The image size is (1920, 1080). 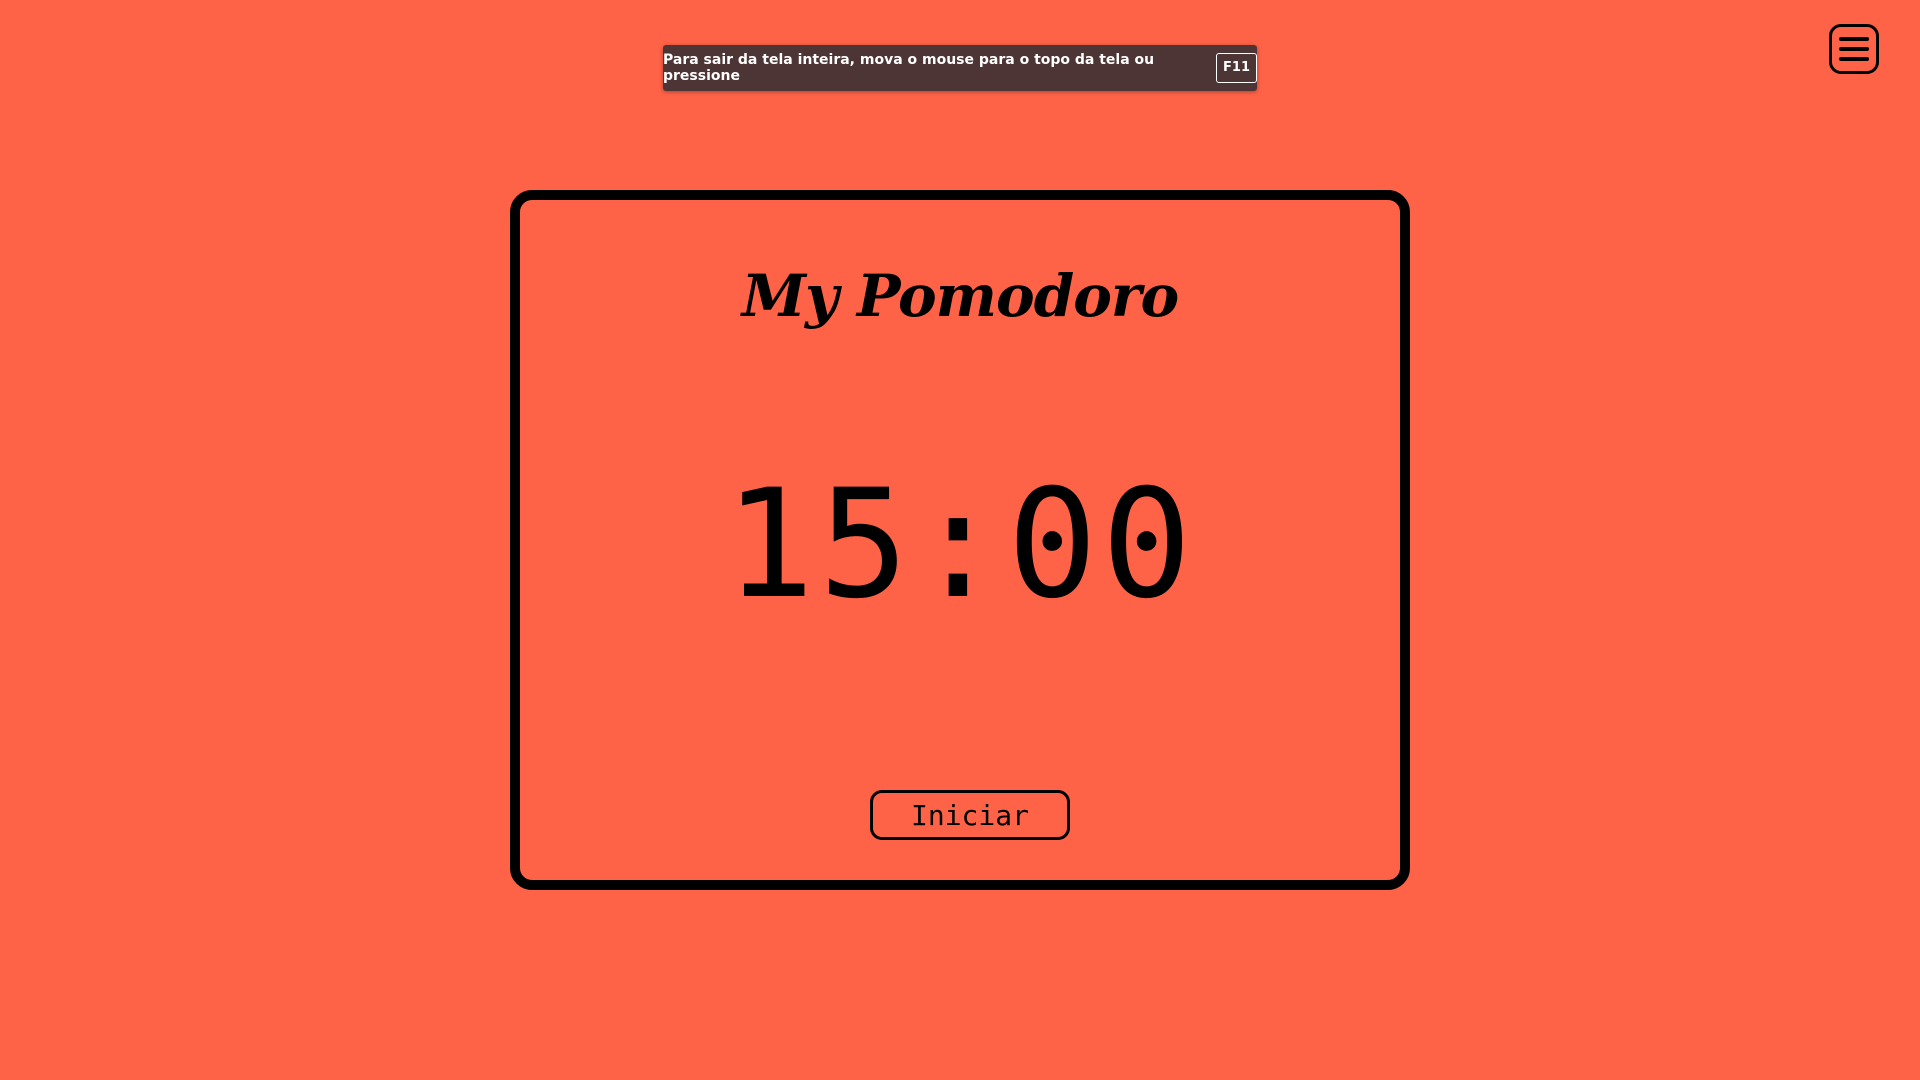 I want to click on fullscreen-exit-key: F11, so click(x=1236, y=68).